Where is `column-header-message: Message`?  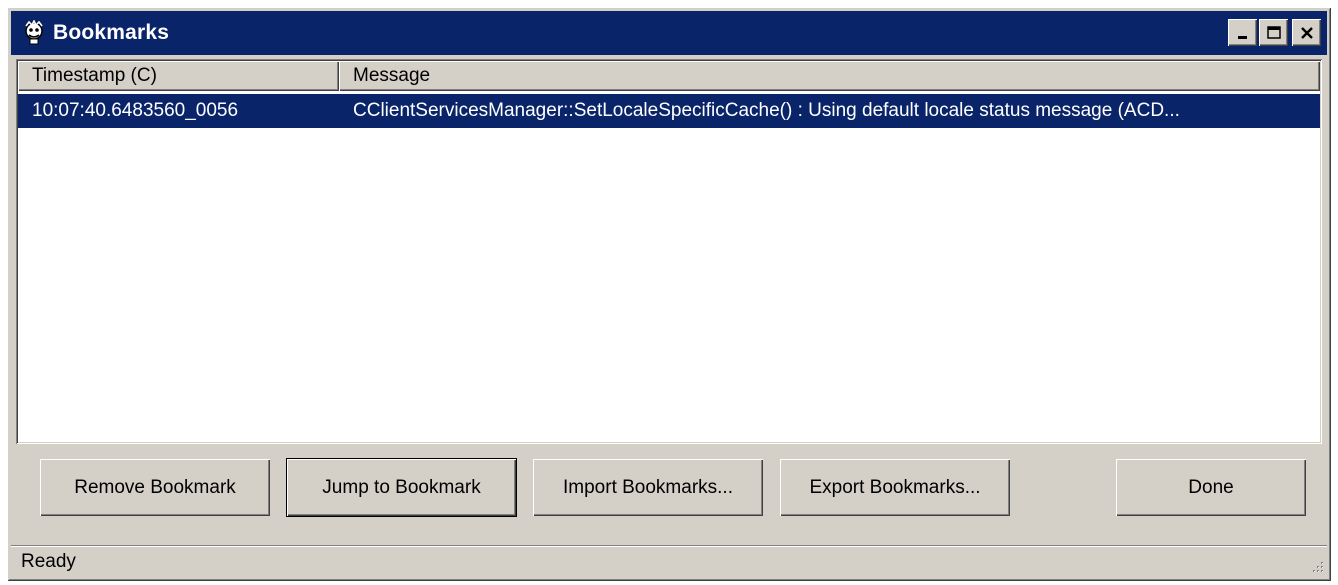
column-header-message: Message is located at coordinates (829, 76).